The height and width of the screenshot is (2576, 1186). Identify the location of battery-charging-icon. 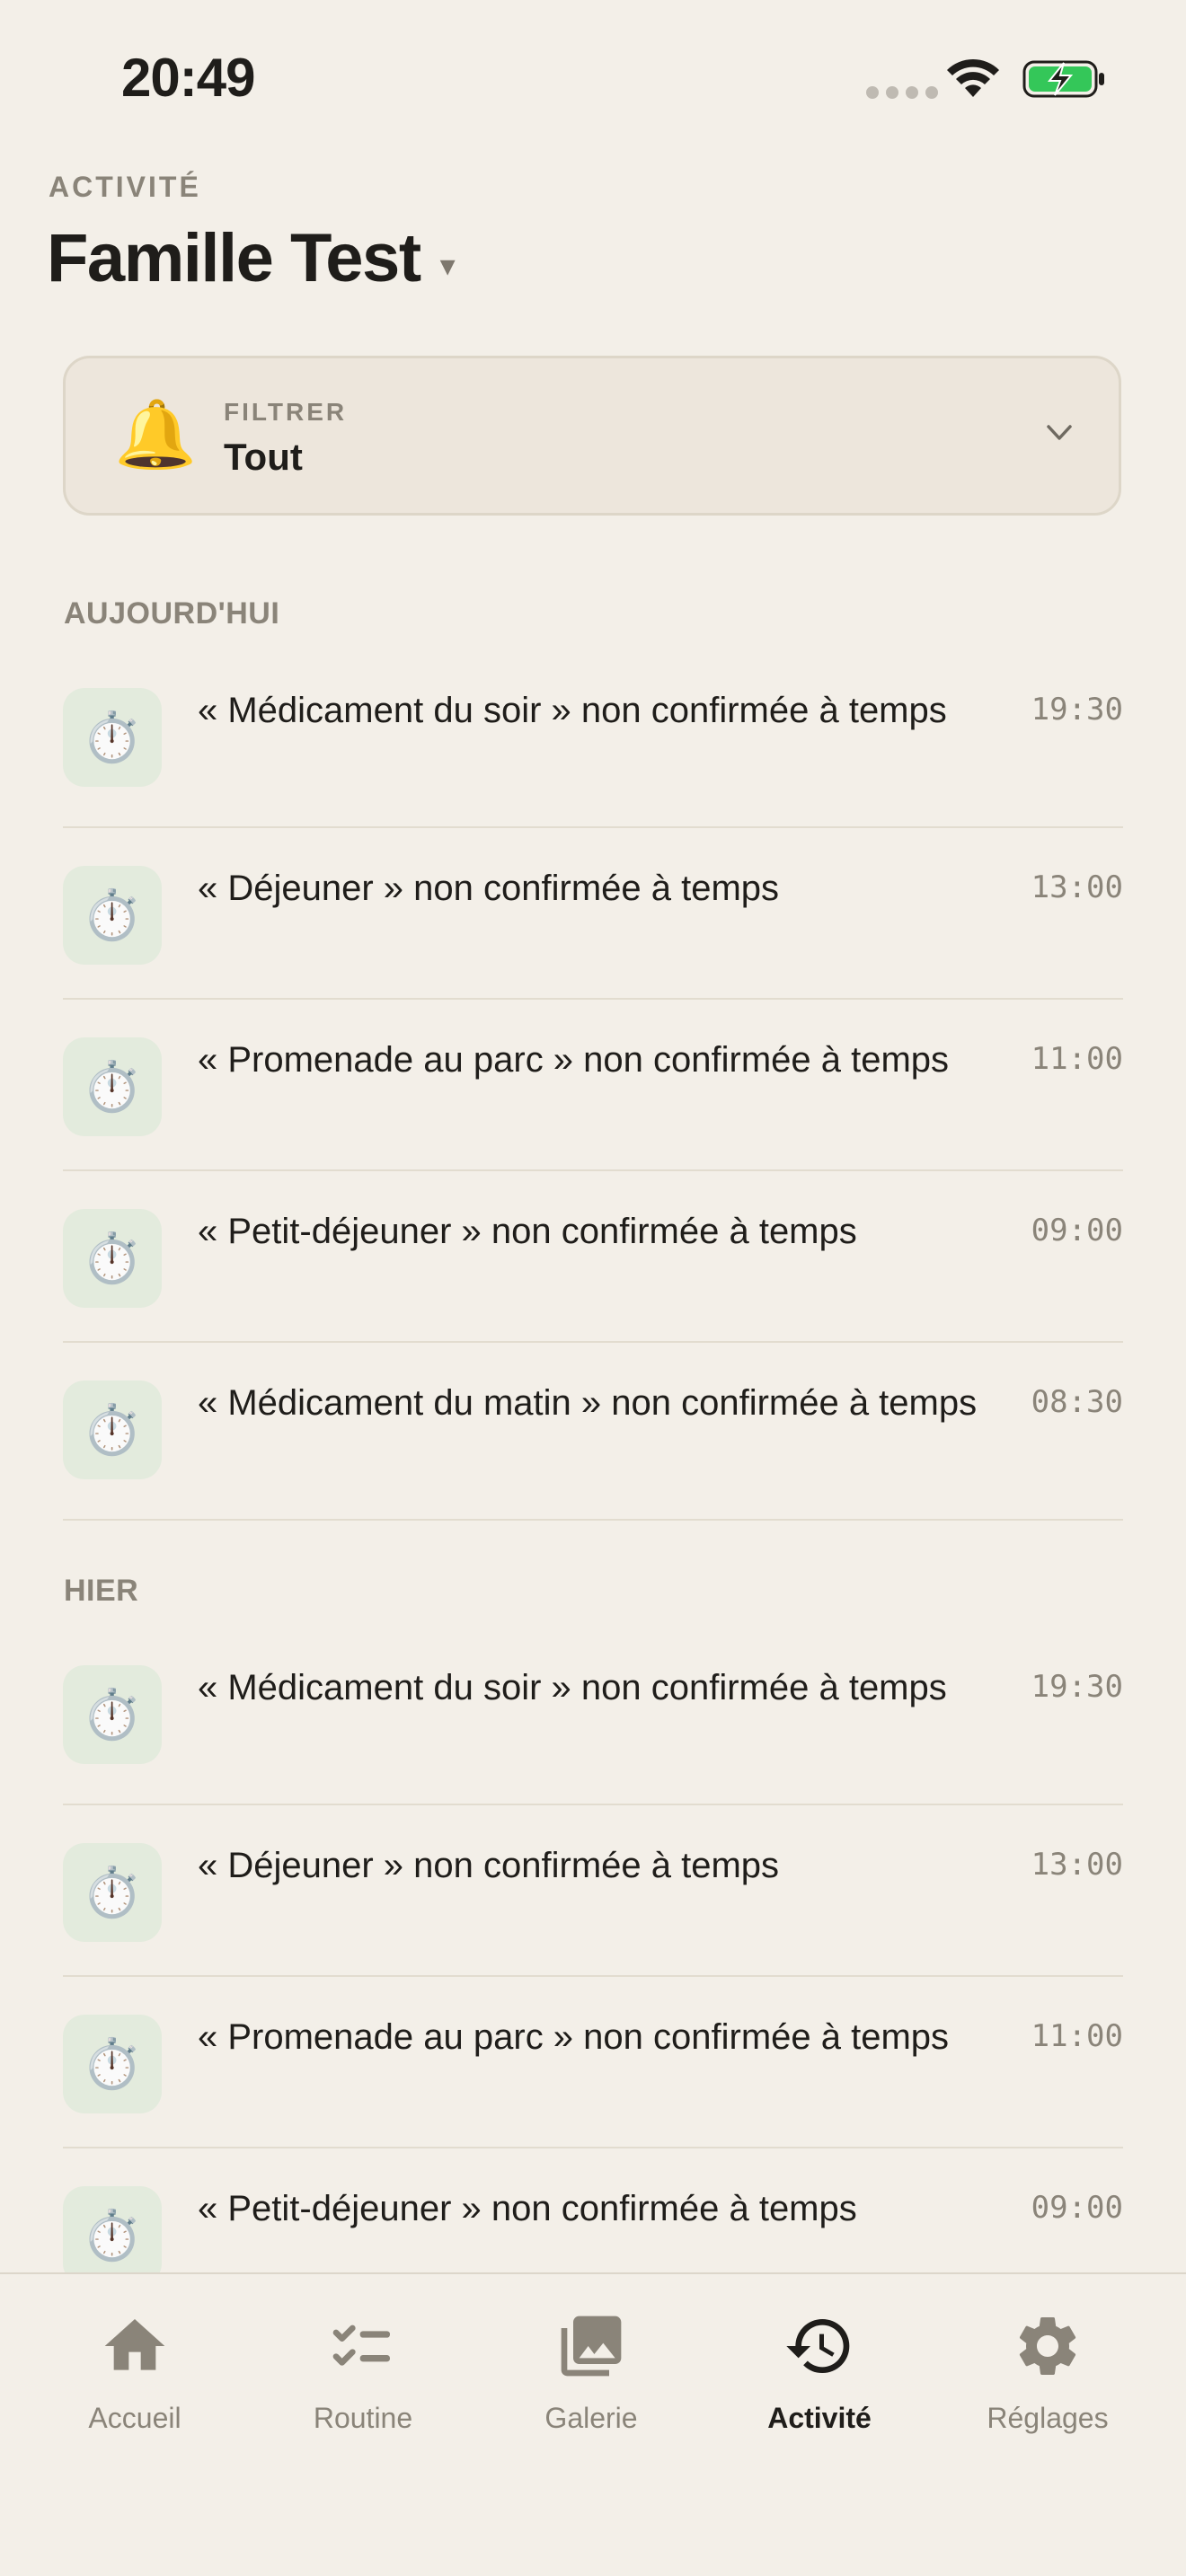
(1063, 79).